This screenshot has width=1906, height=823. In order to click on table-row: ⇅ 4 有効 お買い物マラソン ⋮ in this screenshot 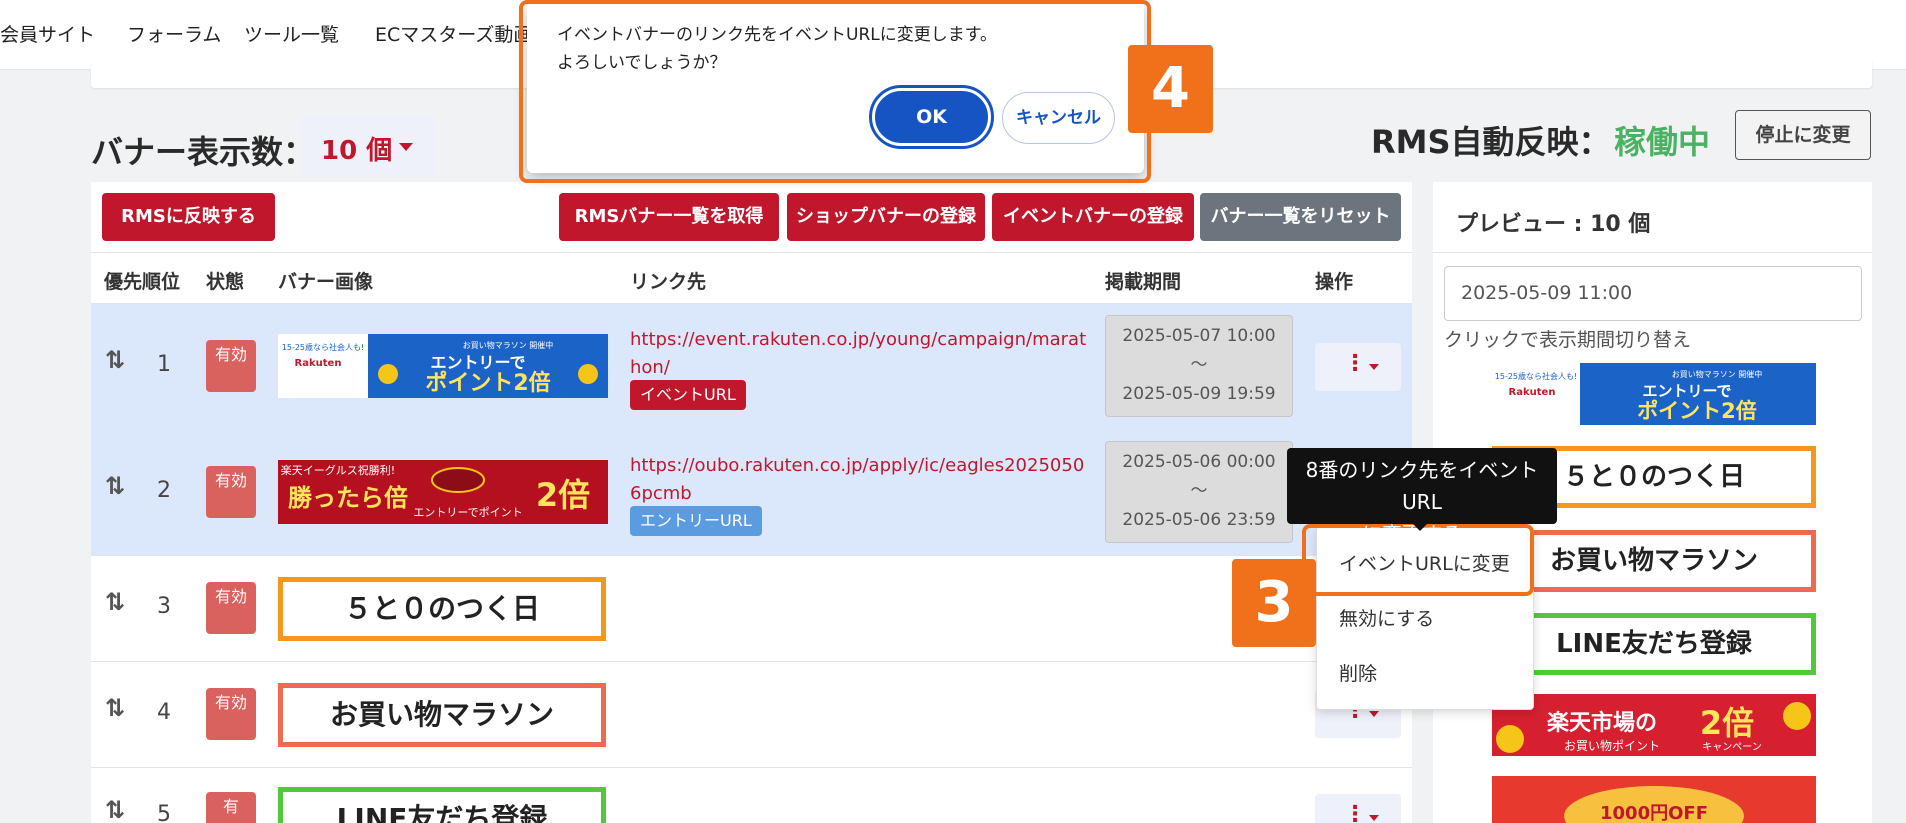, I will do `click(751, 715)`.